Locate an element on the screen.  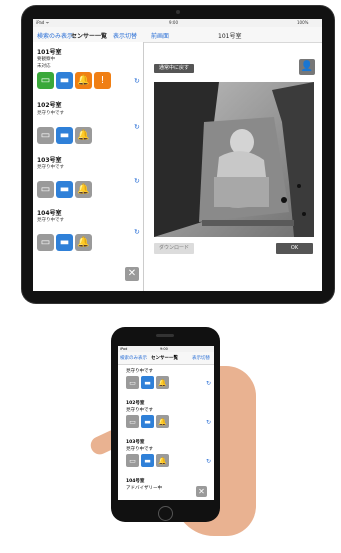
tablet-camera is located at coordinates (178, 12).